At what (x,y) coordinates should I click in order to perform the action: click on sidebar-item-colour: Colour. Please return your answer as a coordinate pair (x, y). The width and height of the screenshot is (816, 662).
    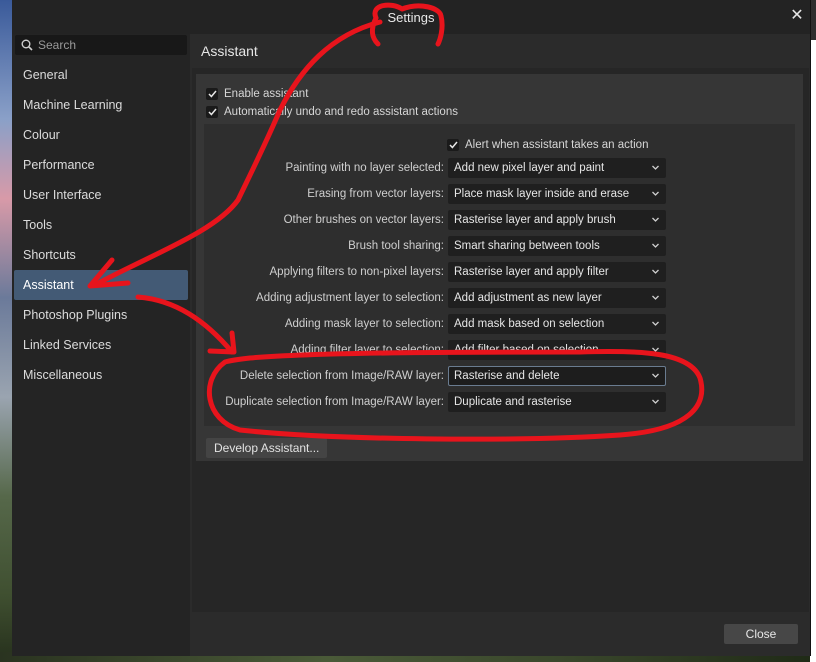
    Looking at the image, I should click on (101, 135).